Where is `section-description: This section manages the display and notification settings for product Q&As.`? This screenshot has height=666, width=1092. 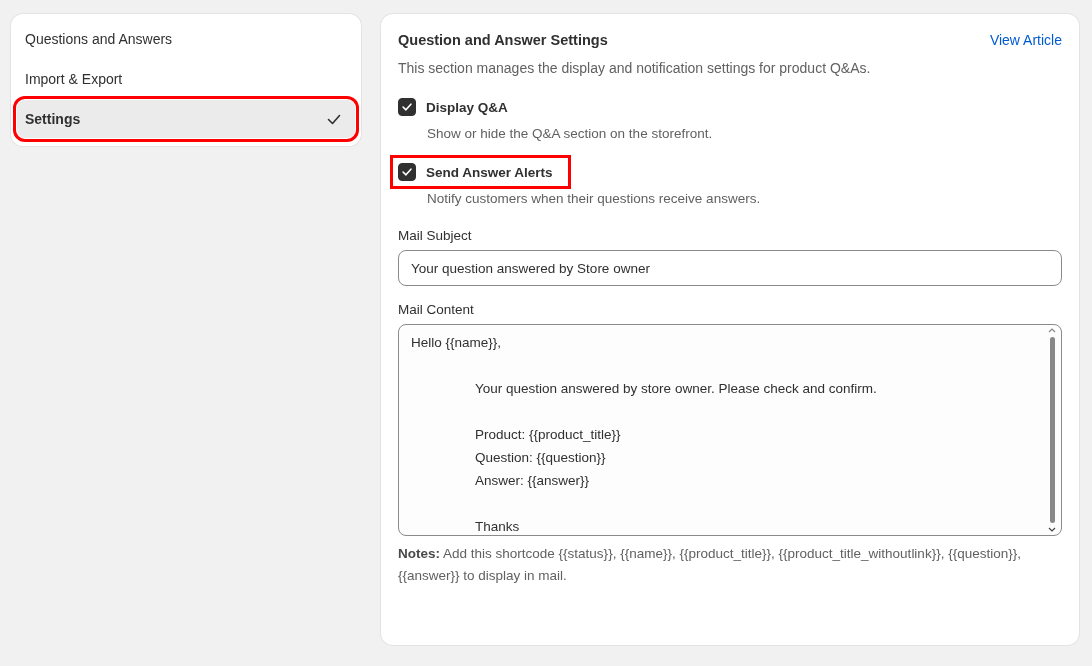
section-description: This section manages the display and notification settings for product Q&As. is located at coordinates (635, 68).